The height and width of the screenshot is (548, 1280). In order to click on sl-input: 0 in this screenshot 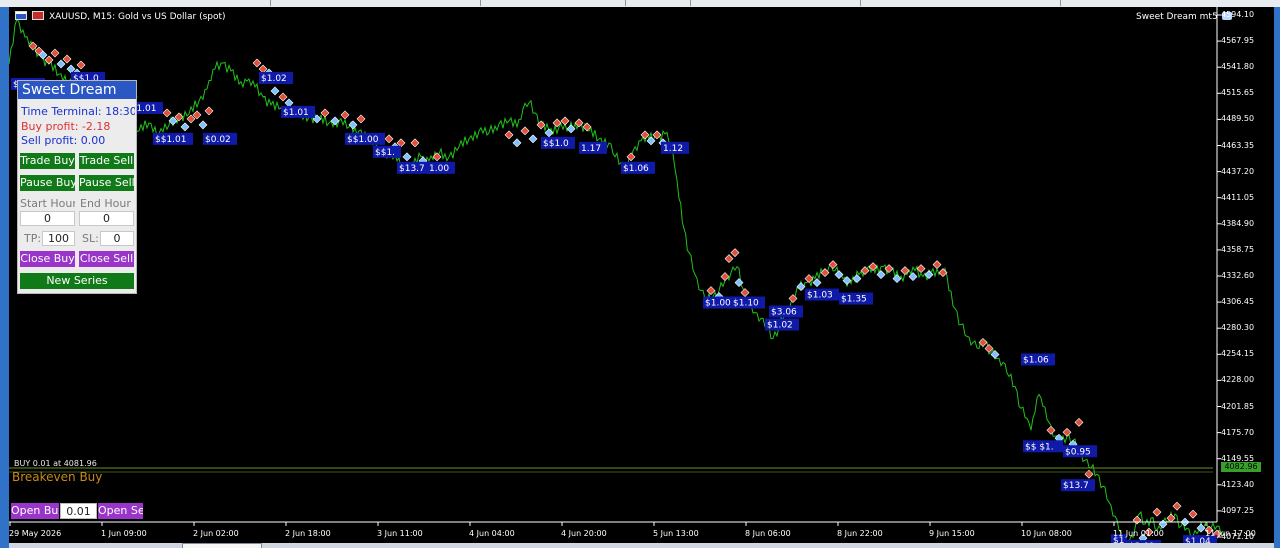, I will do `click(117, 238)`.